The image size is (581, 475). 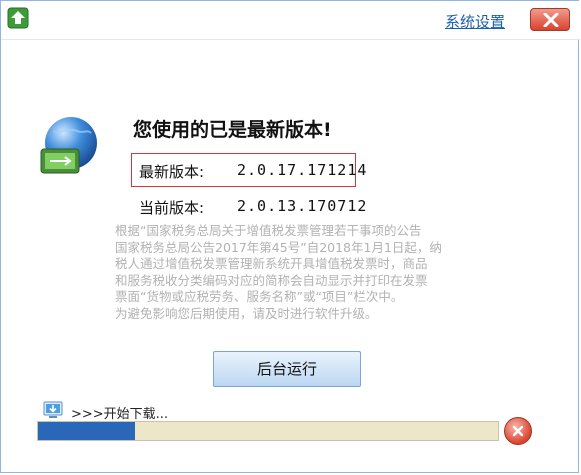 I want to click on system-settings-link: 系统设置, so click(x=475, y=21).